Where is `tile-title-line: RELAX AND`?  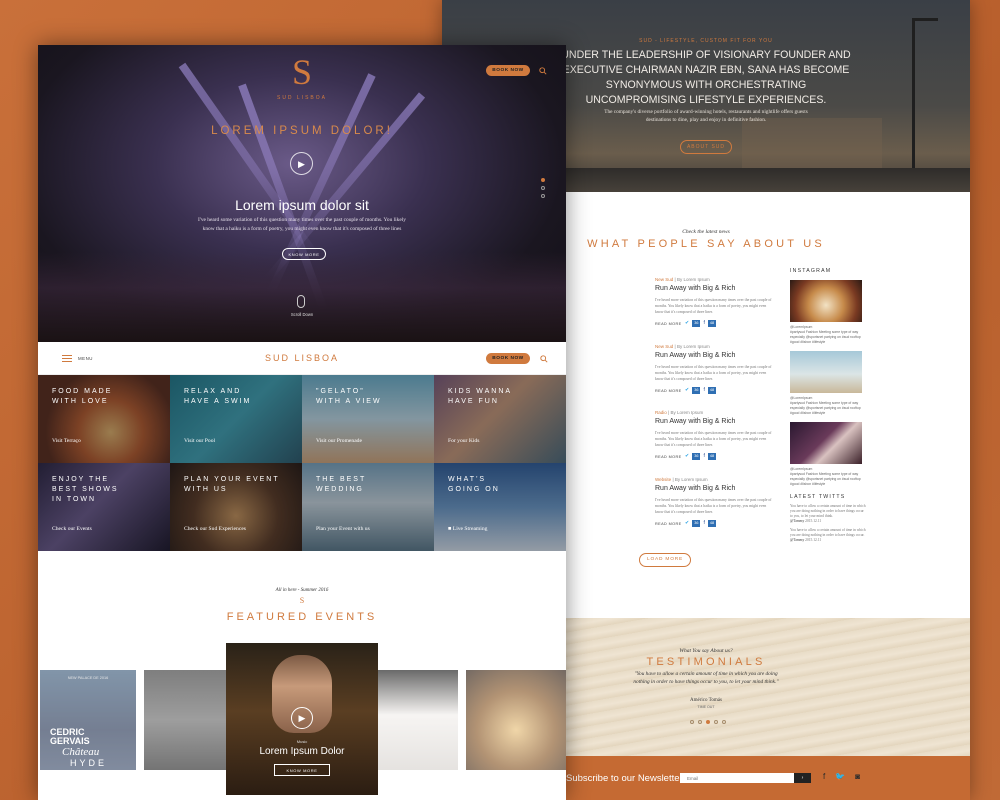 tile-title-line: RELAX AND is located at coordinates (213, 391).